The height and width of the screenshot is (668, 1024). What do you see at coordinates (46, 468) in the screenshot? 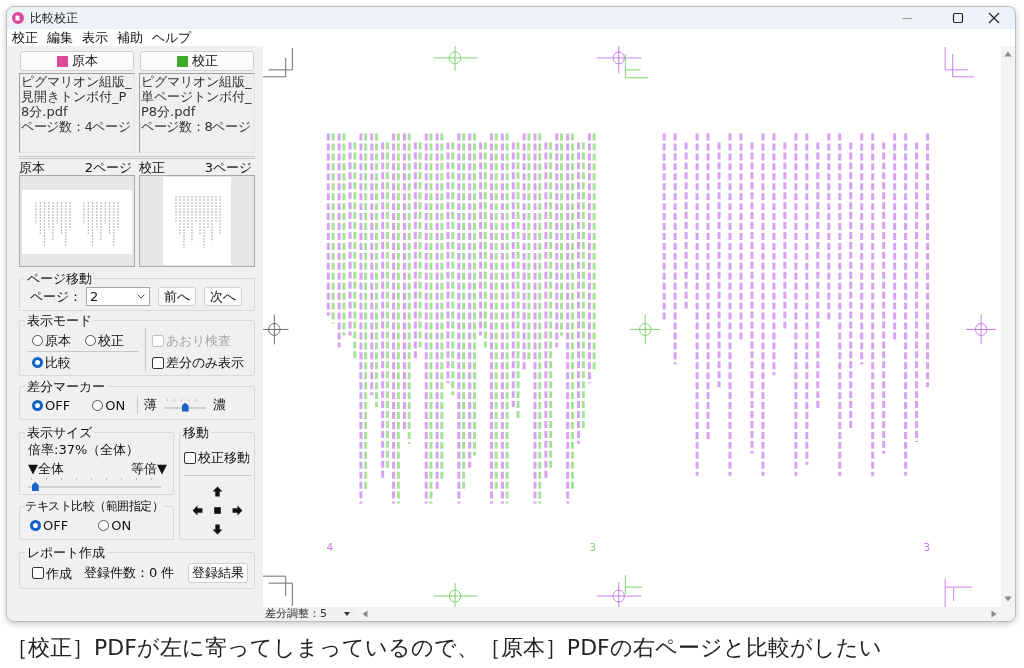
I see `slider-min-label: ▼全体` at bounding box center [46, 468].